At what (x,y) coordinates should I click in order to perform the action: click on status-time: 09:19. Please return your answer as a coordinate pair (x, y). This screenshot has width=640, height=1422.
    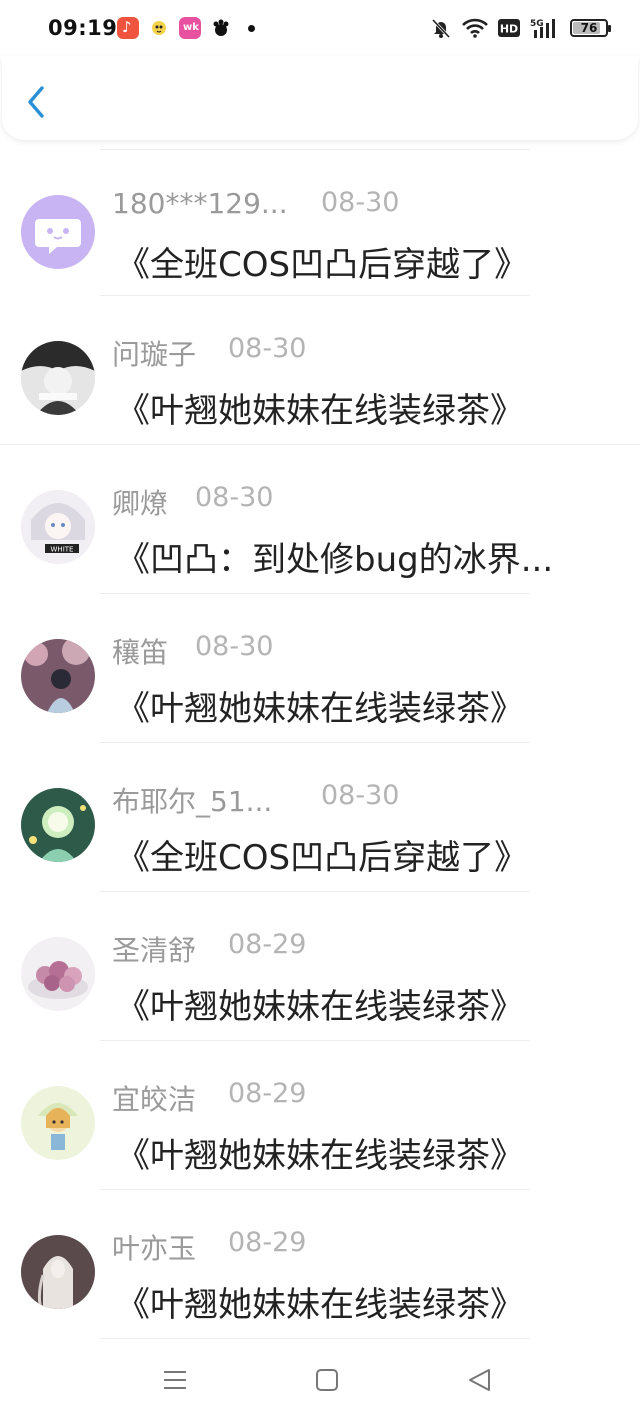
    Looking at the image, I should click on (83, 28).